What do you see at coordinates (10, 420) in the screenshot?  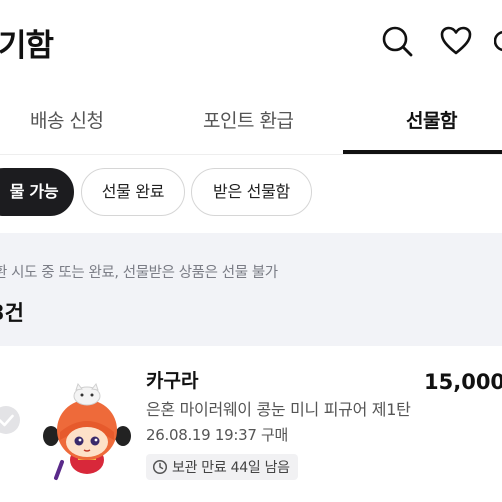 I see `check-icon` at bounding box center [10, 420].